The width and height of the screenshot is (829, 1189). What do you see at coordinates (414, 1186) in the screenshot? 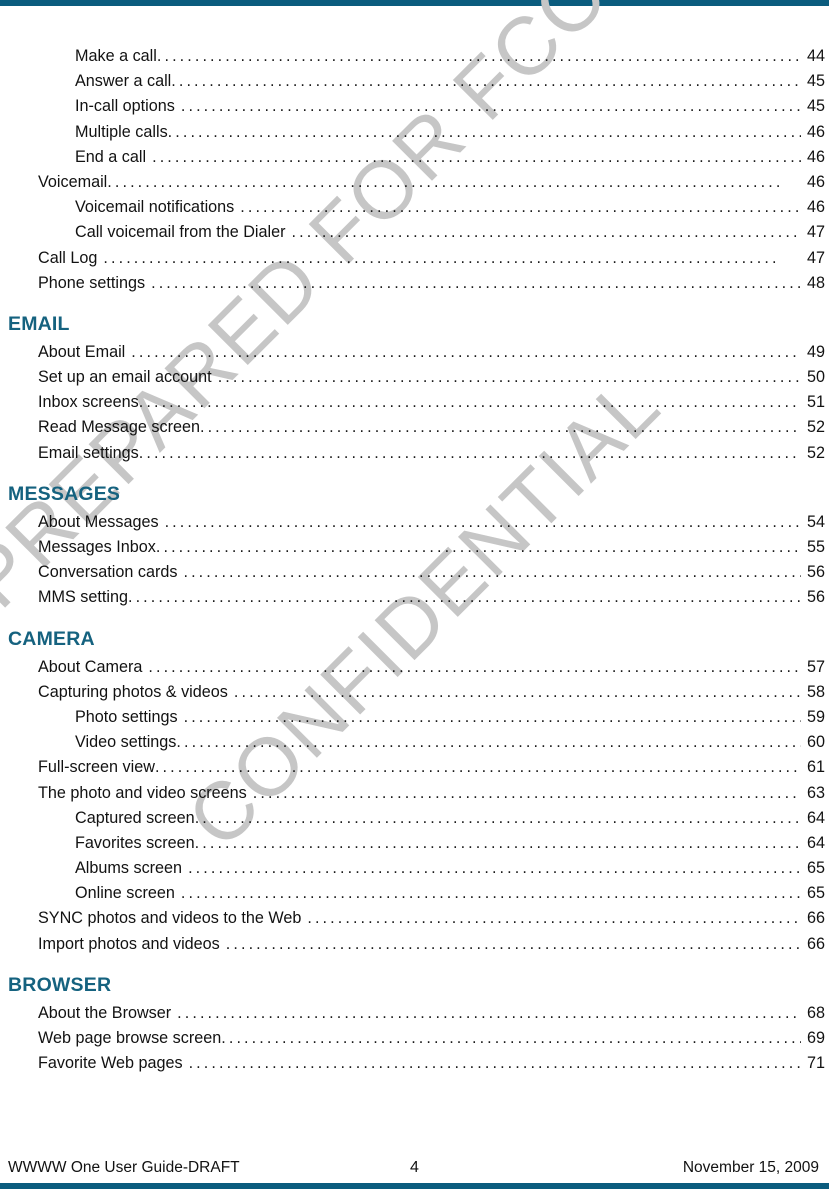
I see `page-bottom-rule` at bounding box center [414, 1186].